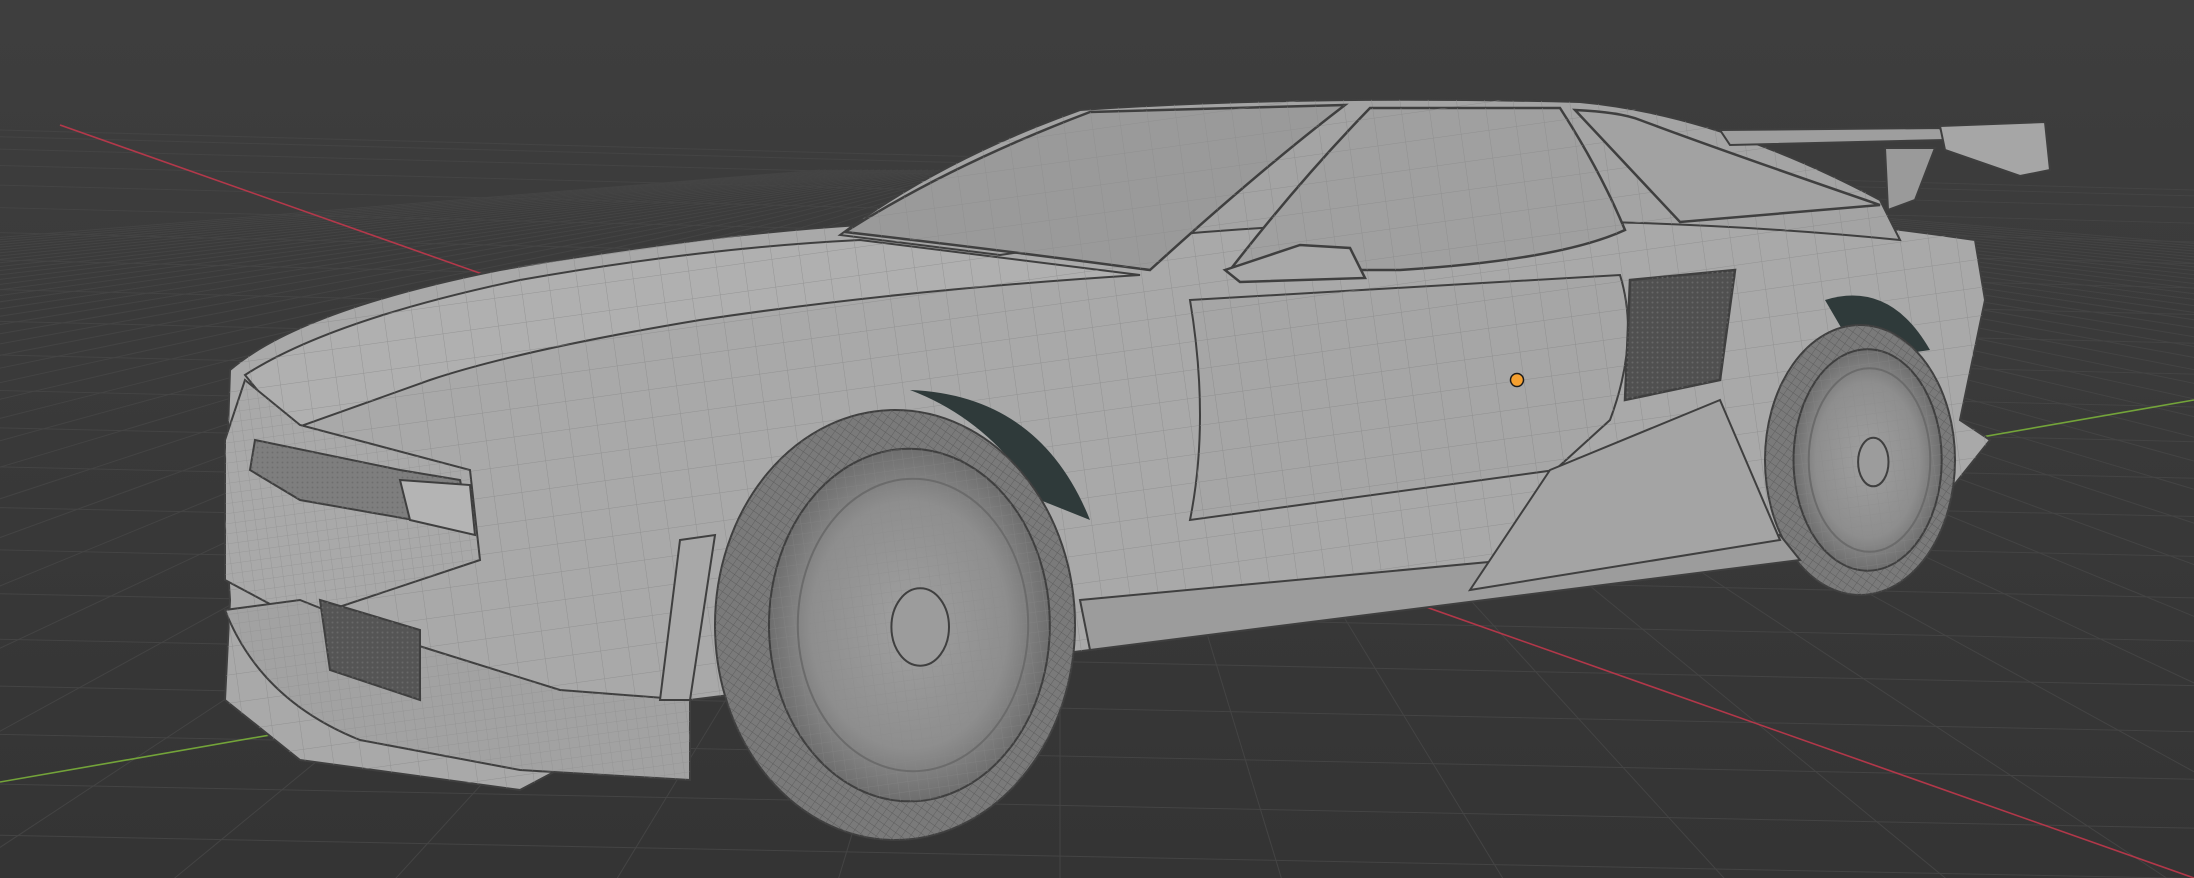 This screenshot has width=2194, height=878. I want to click on origin-dot, so click(1517, 380).